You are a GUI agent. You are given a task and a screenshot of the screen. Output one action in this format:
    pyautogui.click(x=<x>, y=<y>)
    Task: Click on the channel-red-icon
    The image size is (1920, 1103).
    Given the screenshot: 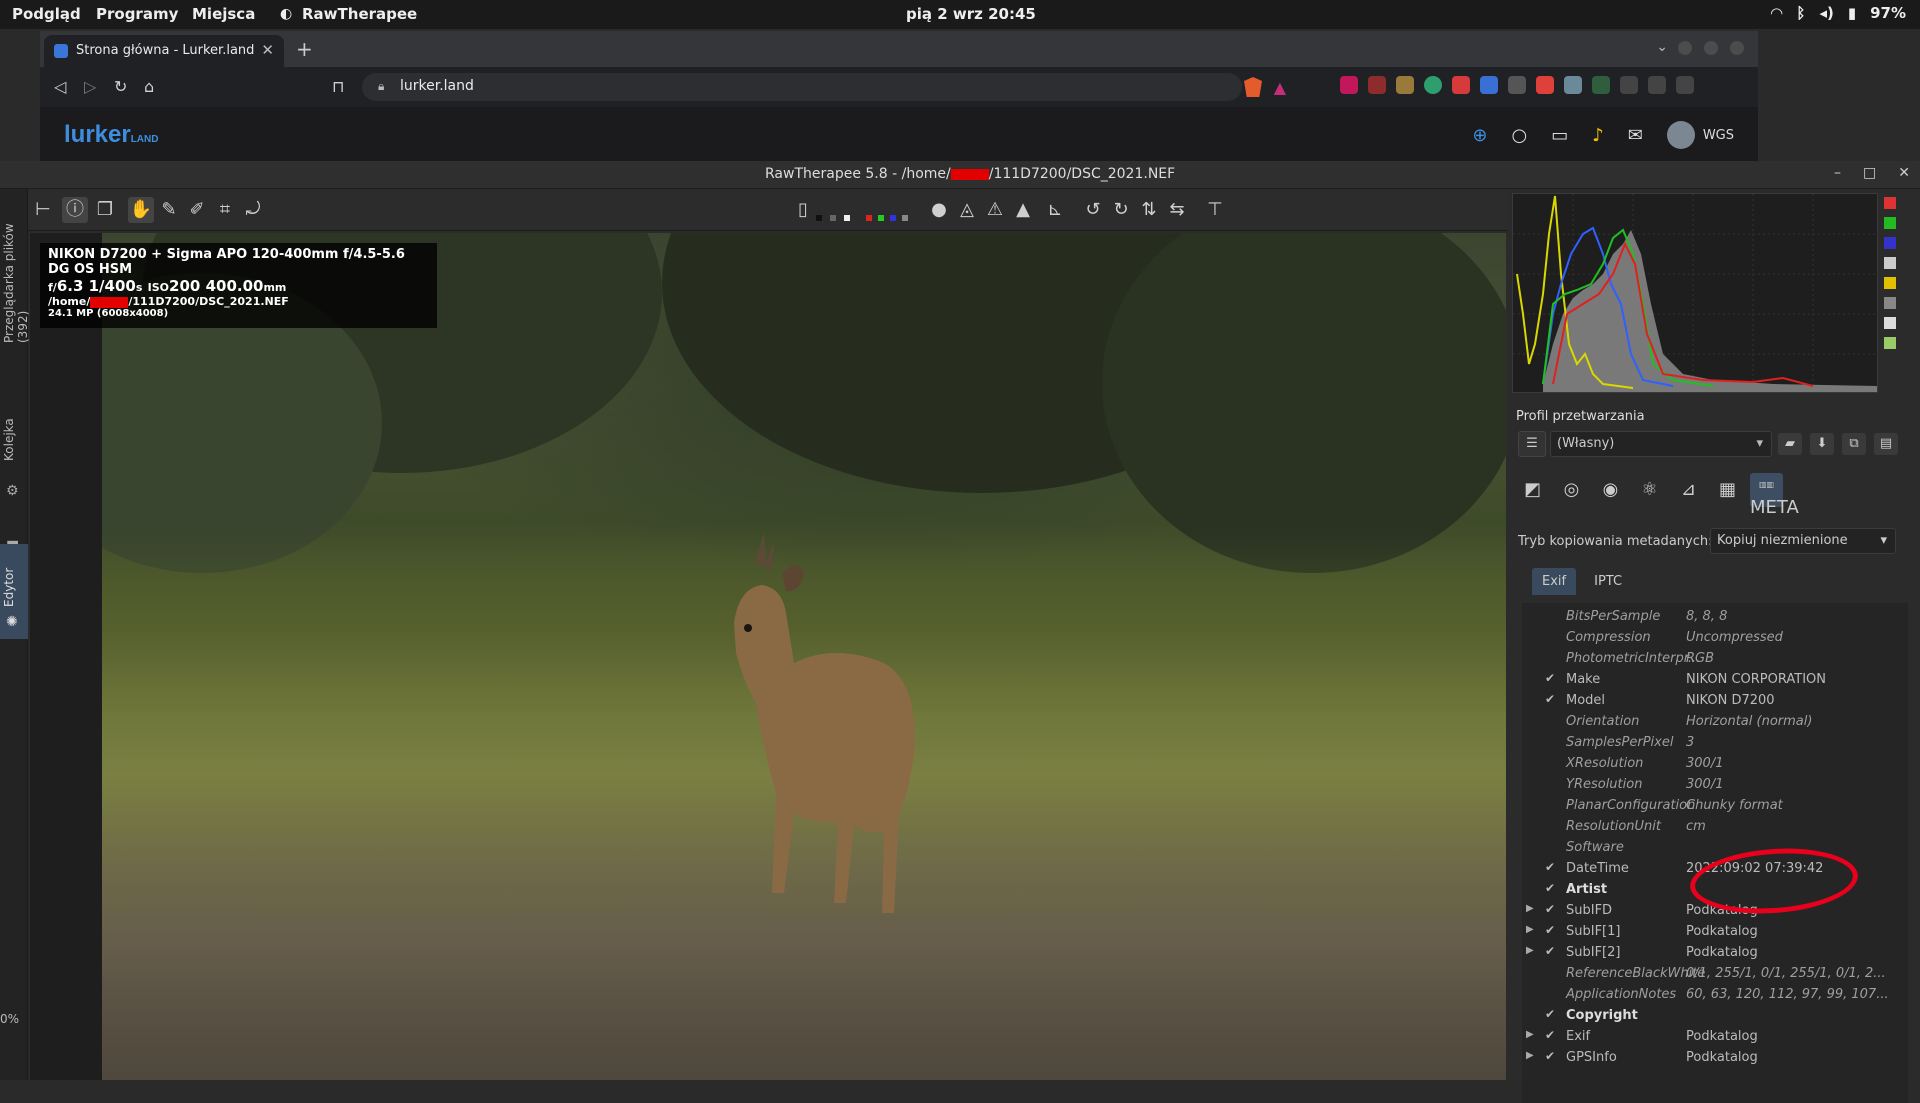 What is the action you would take?
    pyautogui.click(x=869, y=218)
    